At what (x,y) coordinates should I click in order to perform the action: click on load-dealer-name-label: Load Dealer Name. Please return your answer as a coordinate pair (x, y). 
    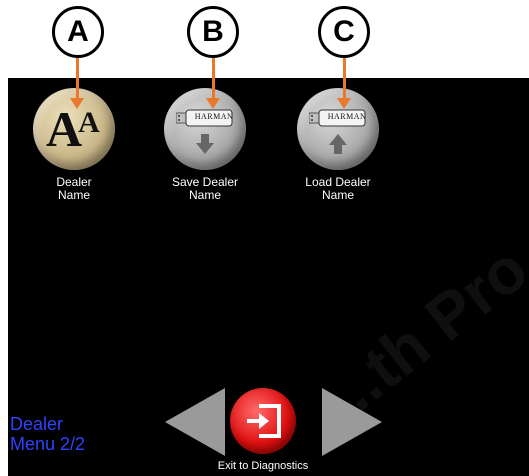
    Looking at the image, I should click on (338, 189).